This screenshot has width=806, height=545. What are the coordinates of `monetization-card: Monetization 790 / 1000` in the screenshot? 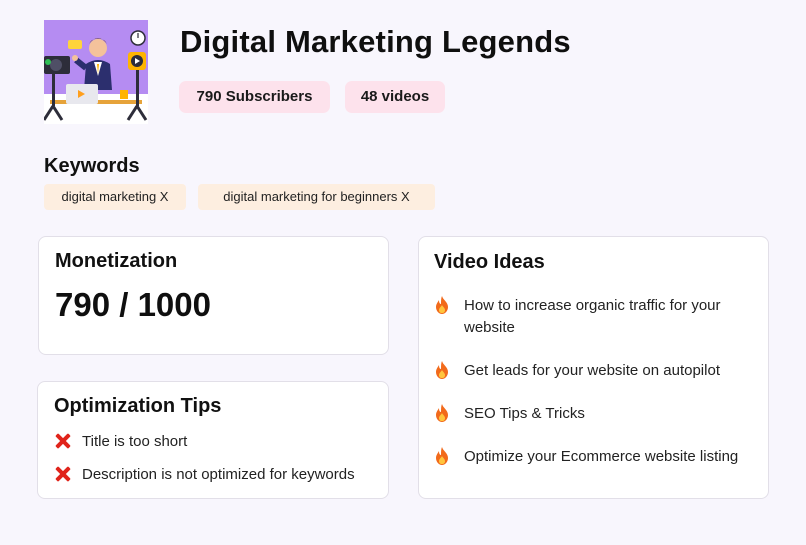 It's located at (213, 295).